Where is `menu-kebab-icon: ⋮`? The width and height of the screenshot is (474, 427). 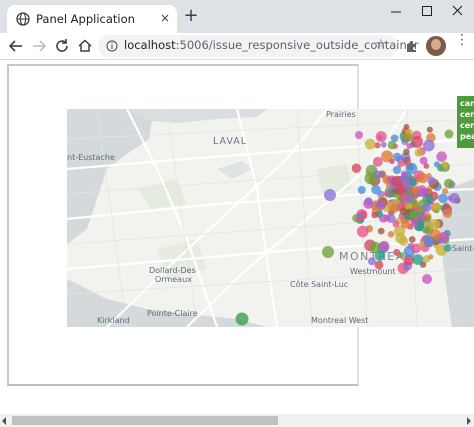
menu-kebab-icon: ⋮ is located at coordinates (462, 44).